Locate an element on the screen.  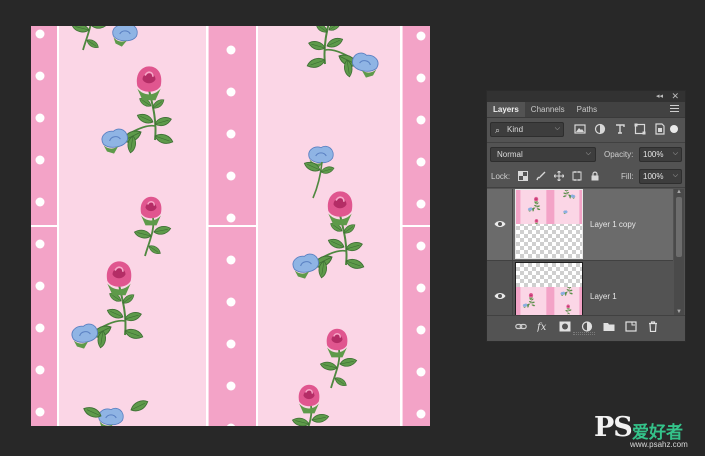
type-layer-filter-icon is located at coordinates (620, 129).